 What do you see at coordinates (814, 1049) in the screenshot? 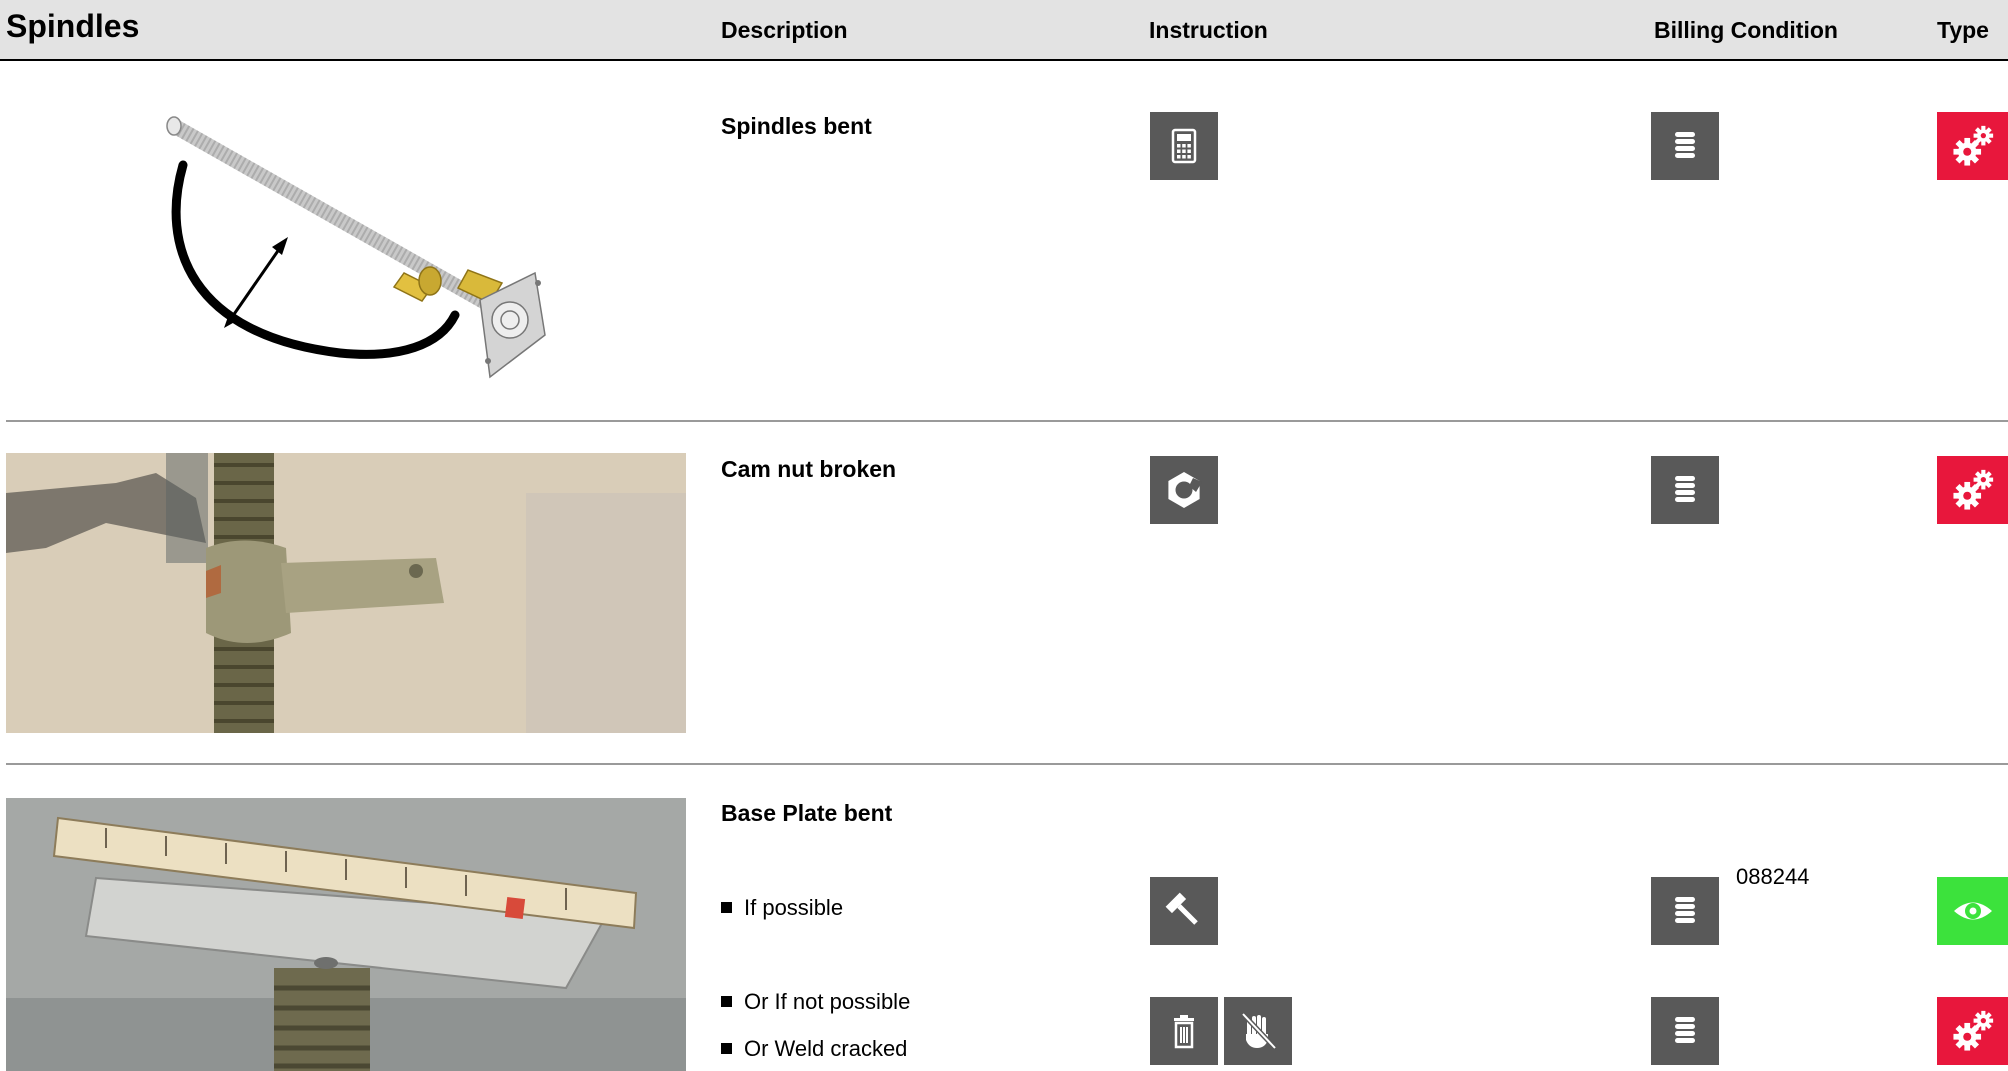
I see `bullet-item: Or Weld cracked` at bounding box center [814, 1049].